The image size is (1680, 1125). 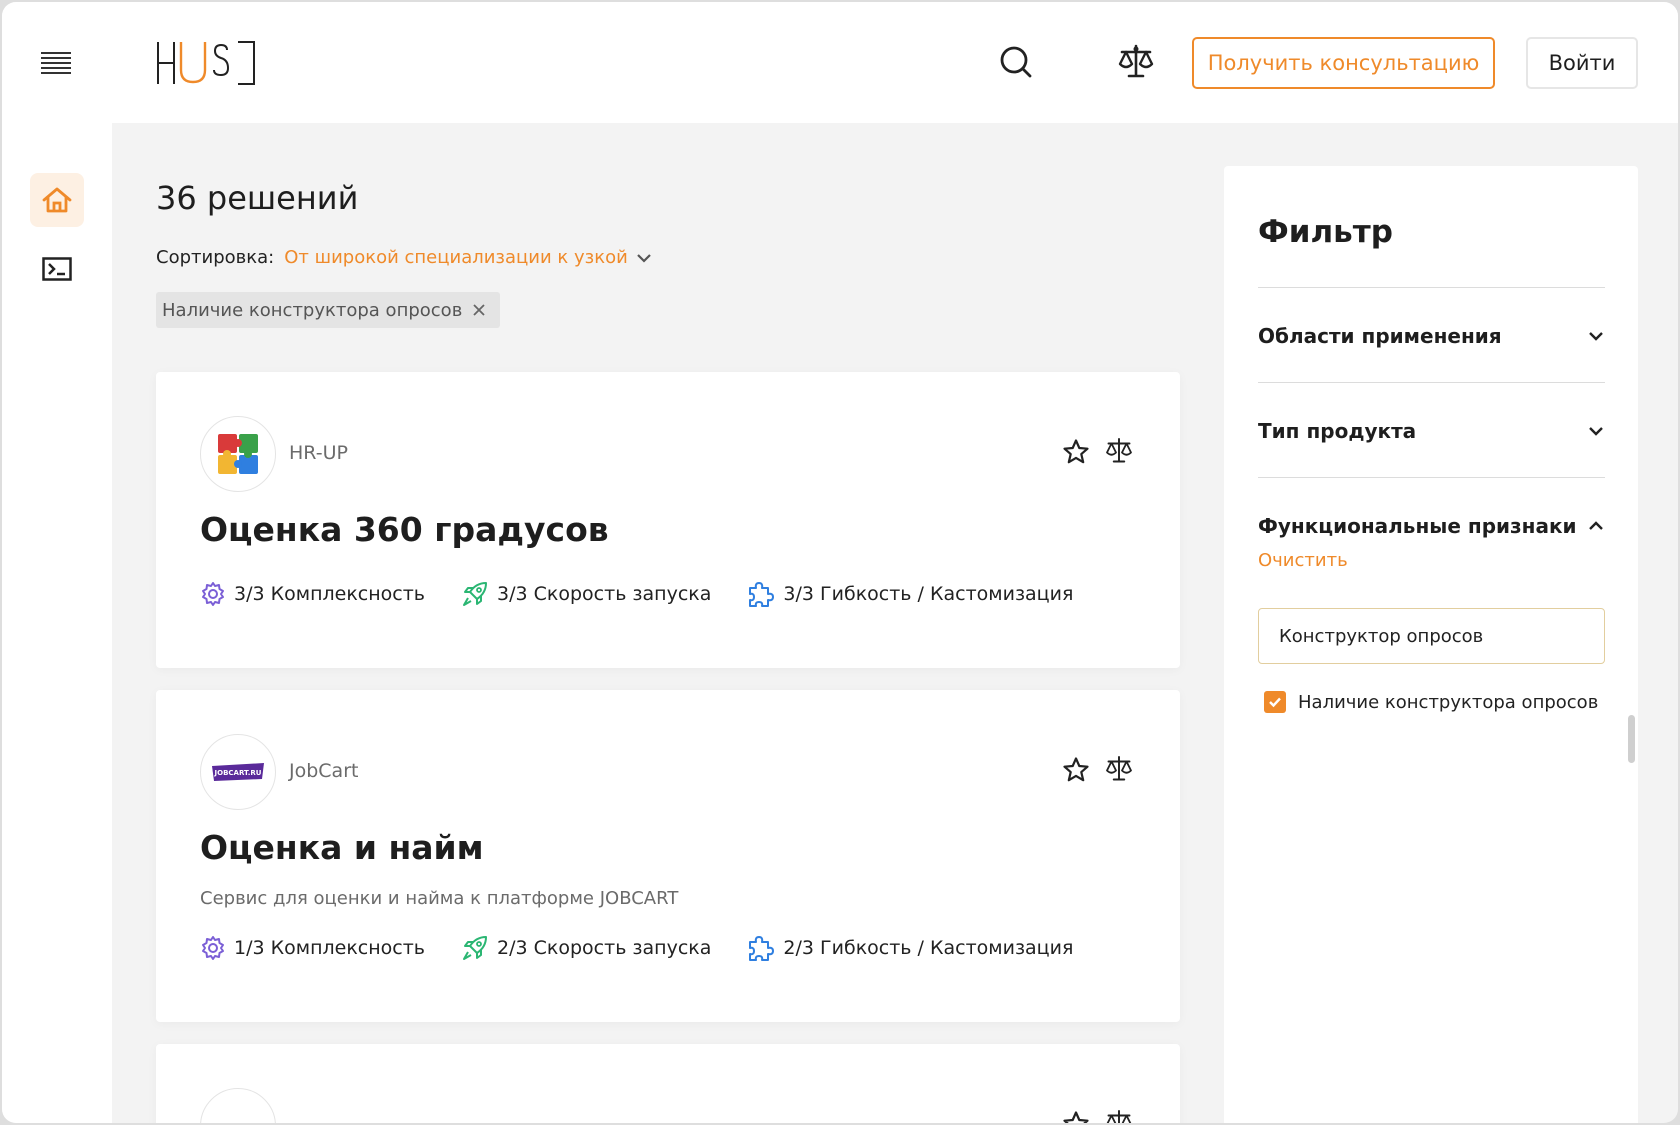 I want to click on filter-section-functional-features: Функциональные признаки, so click(x=1431, y=526).